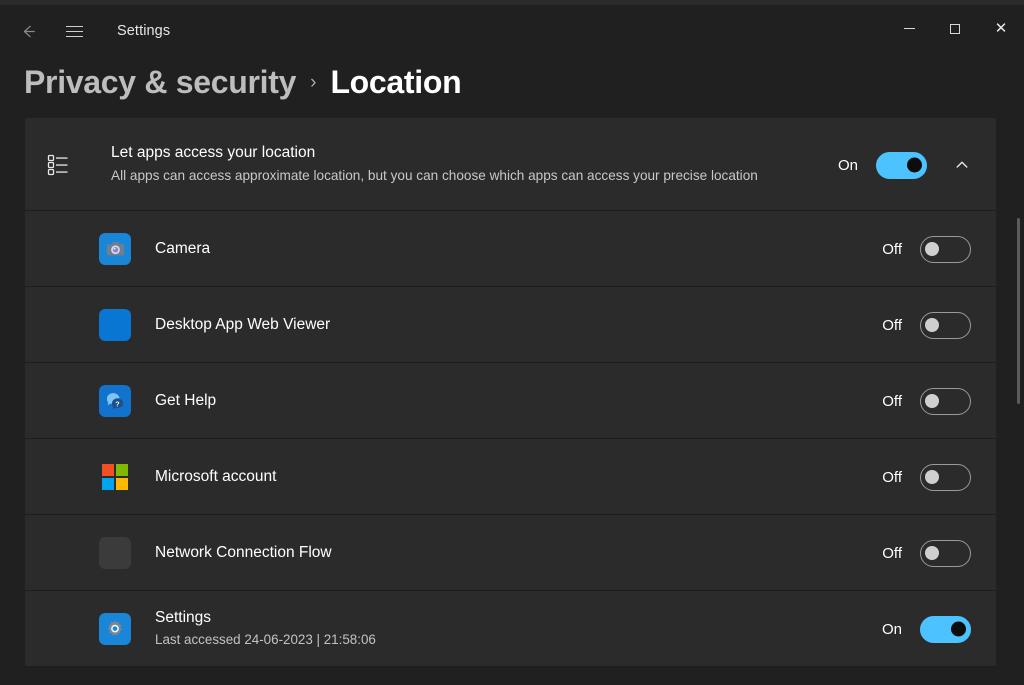  I want to click on desktop-app-web-viewer-icon, so click(115, 324).